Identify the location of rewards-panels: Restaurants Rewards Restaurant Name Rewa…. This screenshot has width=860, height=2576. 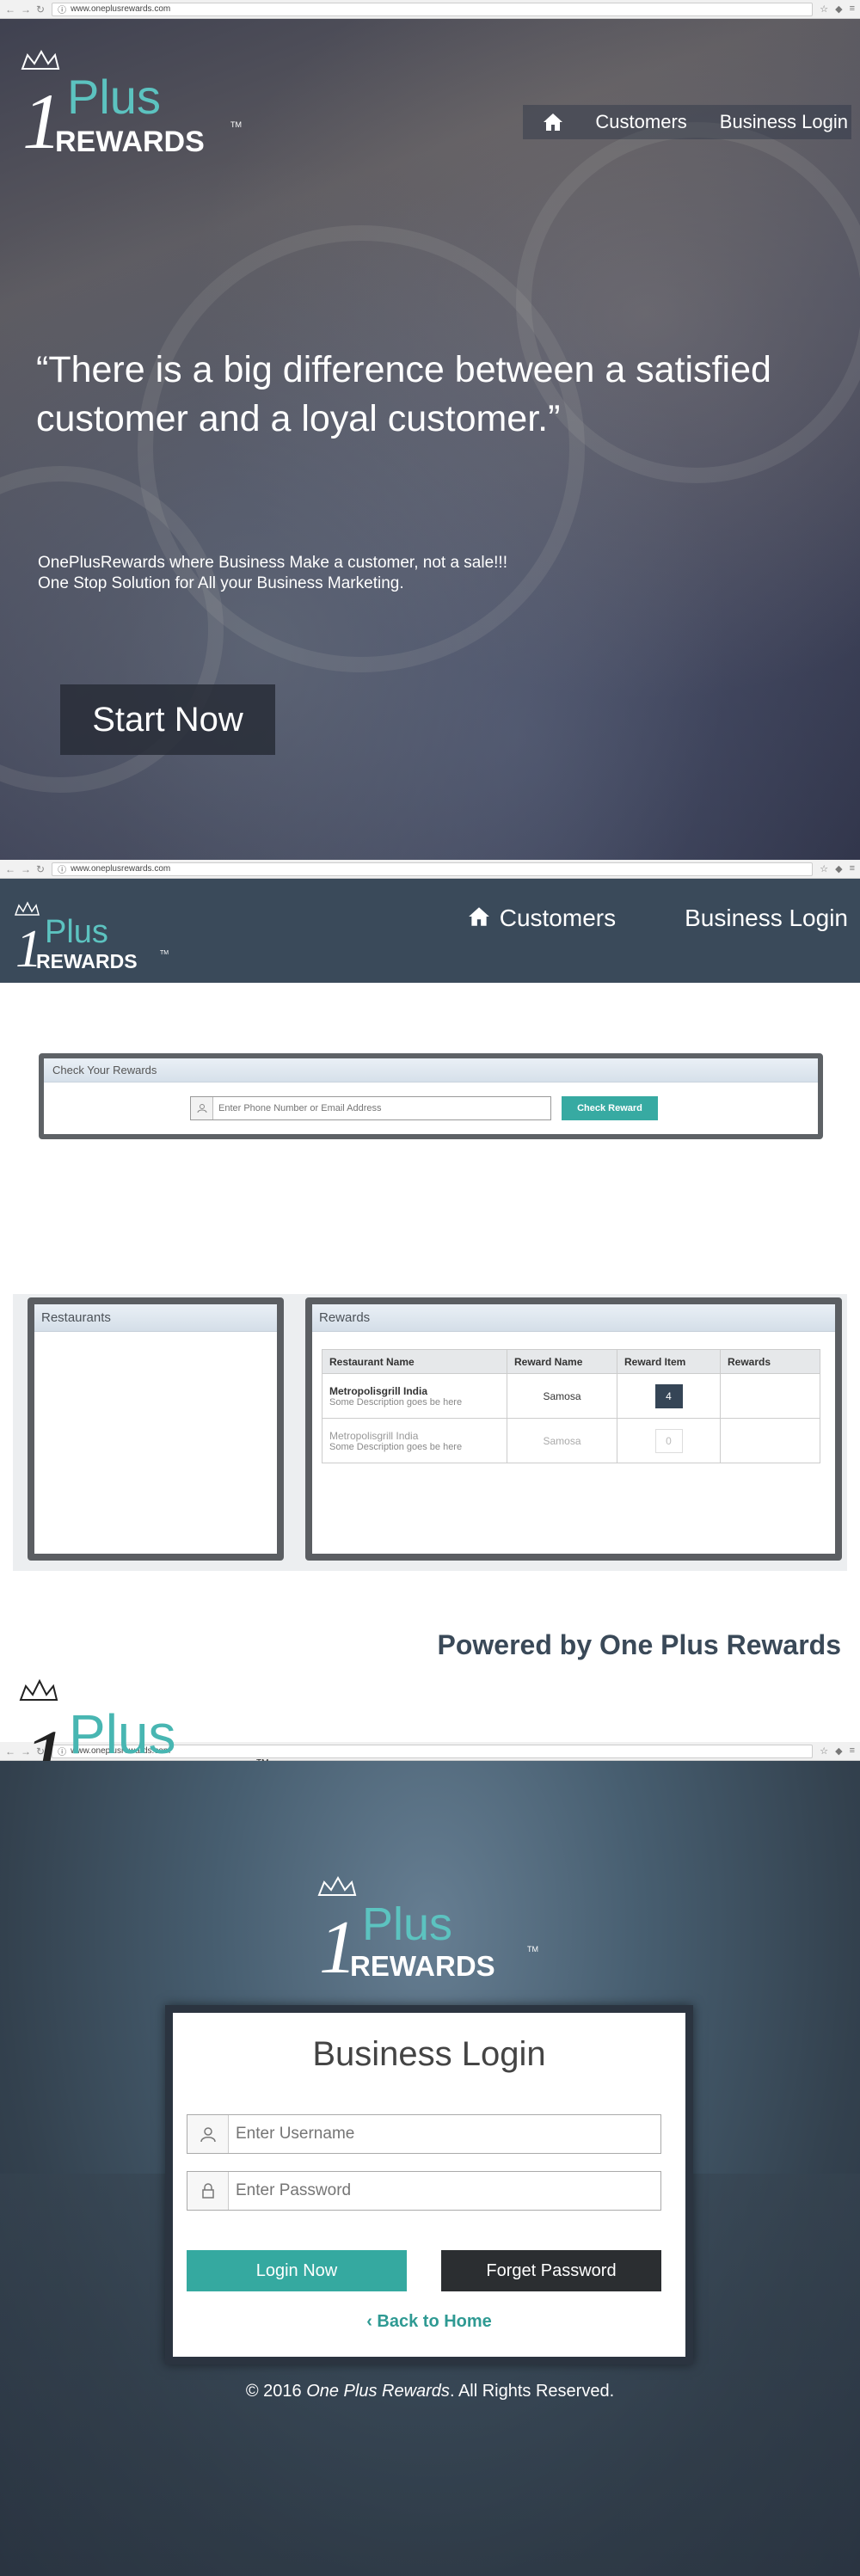
(430, 1432).